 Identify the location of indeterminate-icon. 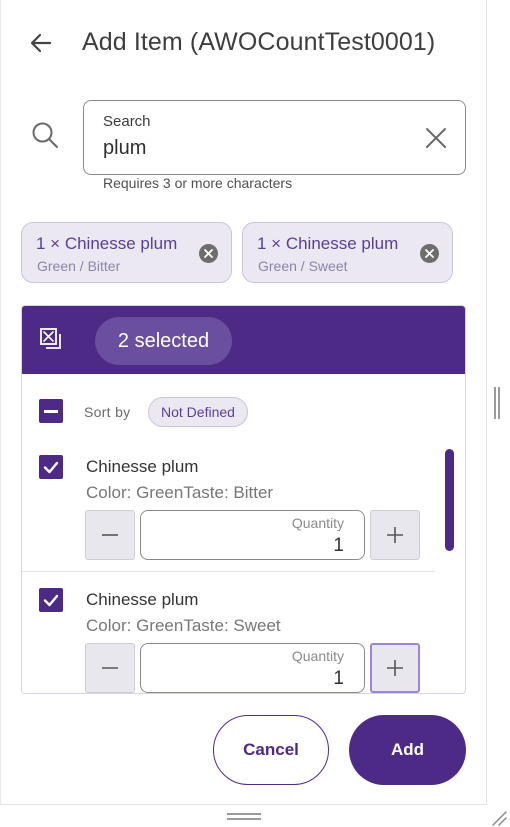
(51, 411).